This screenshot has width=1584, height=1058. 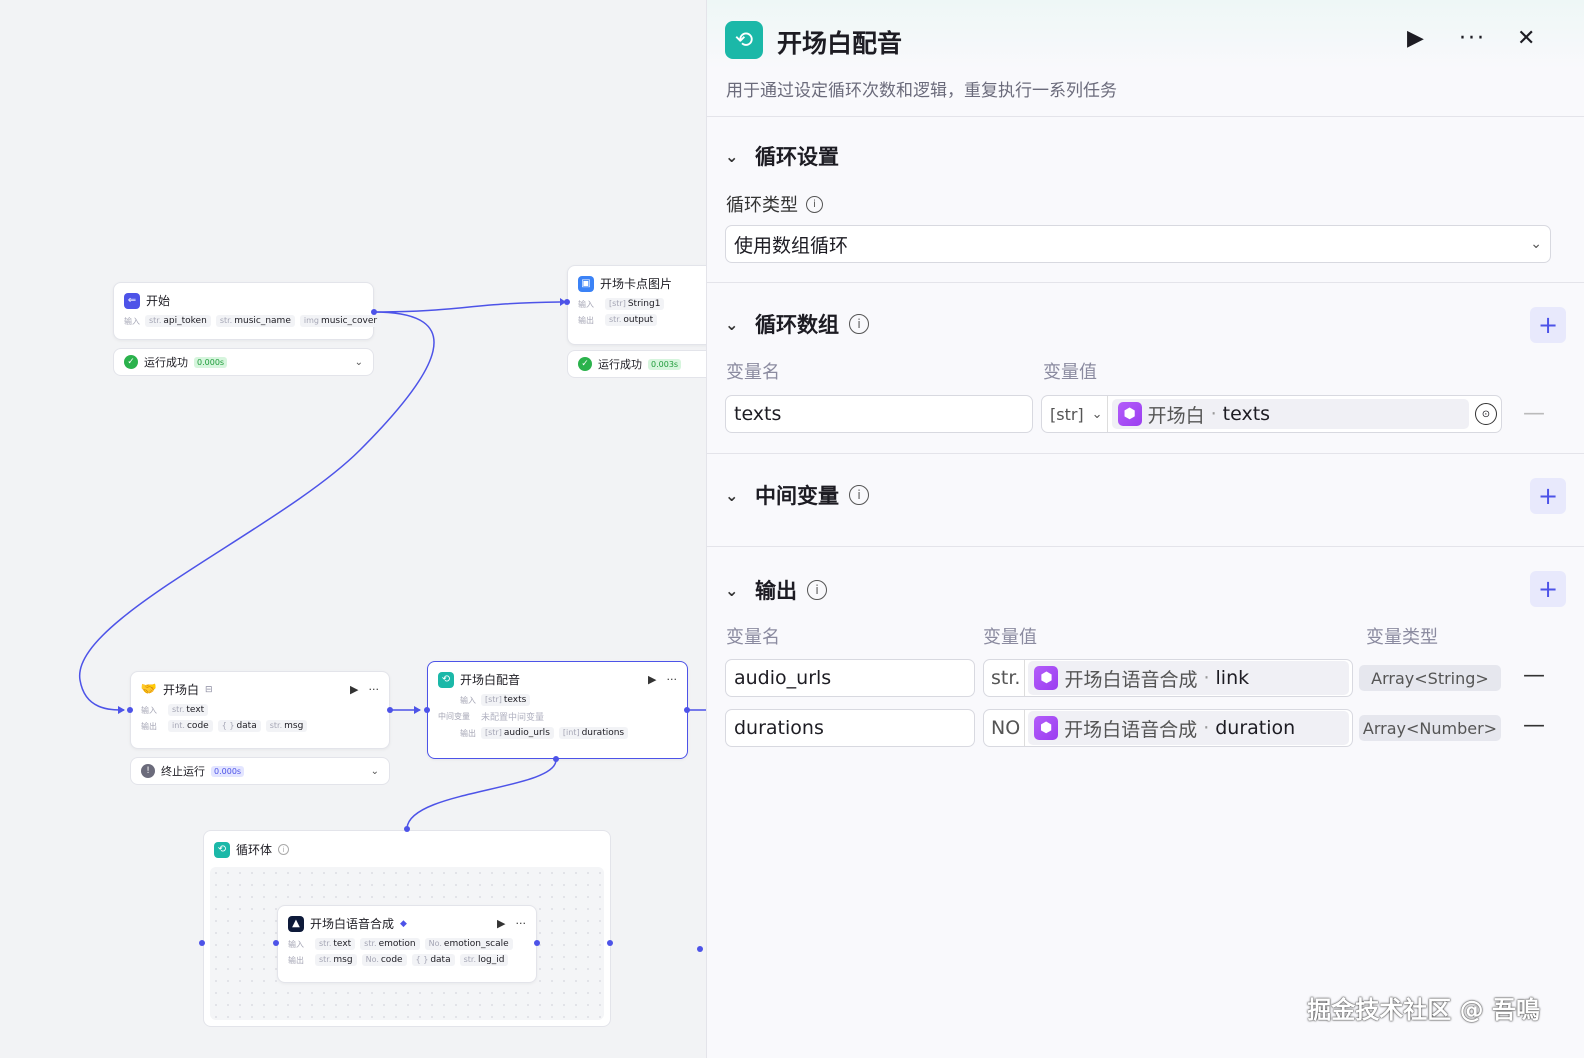 I want to click on loop-node-output-tag: [str] audio_urls, so click(x=517, y=733).